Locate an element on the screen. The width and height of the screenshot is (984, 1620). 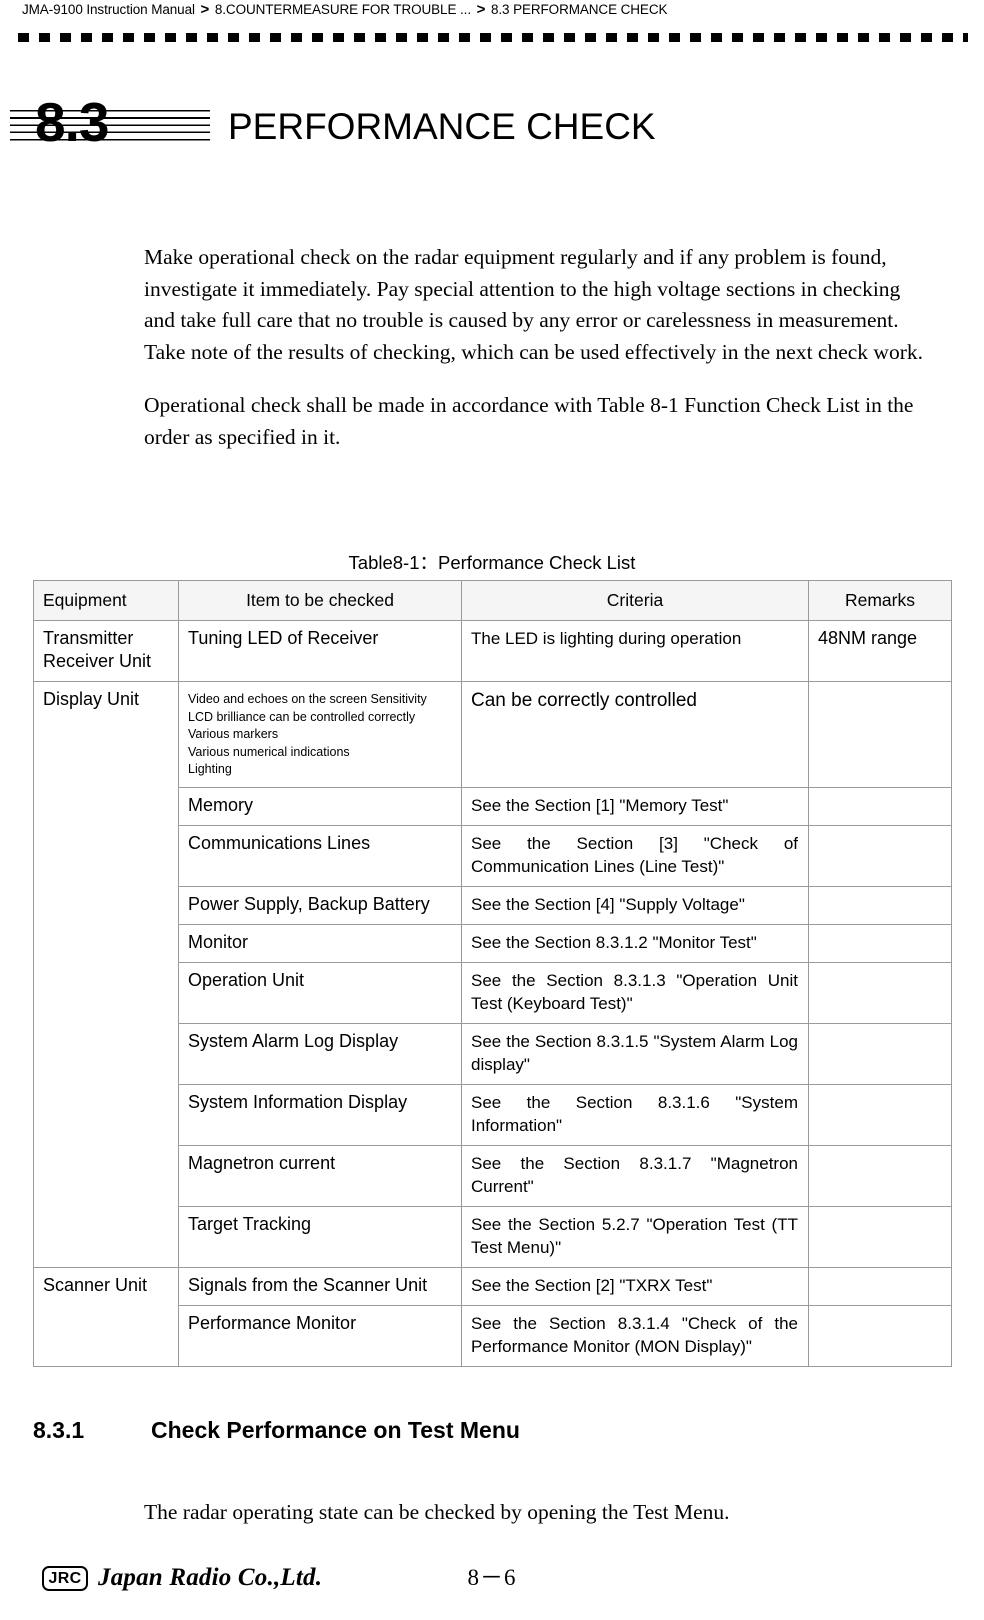
subsection-number: 8.3.1 is located at coordinates (59, 1430).